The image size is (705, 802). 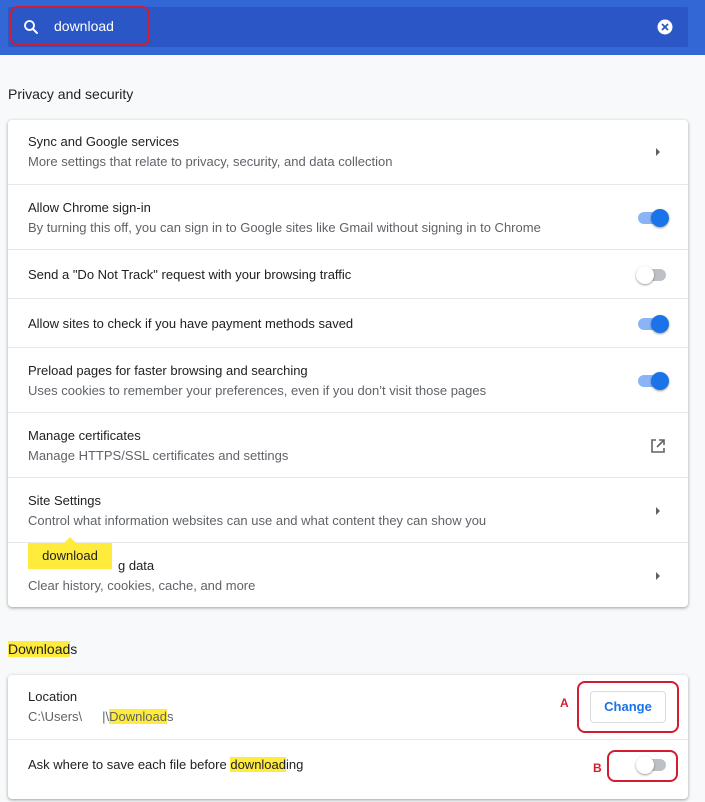 I want to click on row-title: Site Settings, so click(x=64, y=500).